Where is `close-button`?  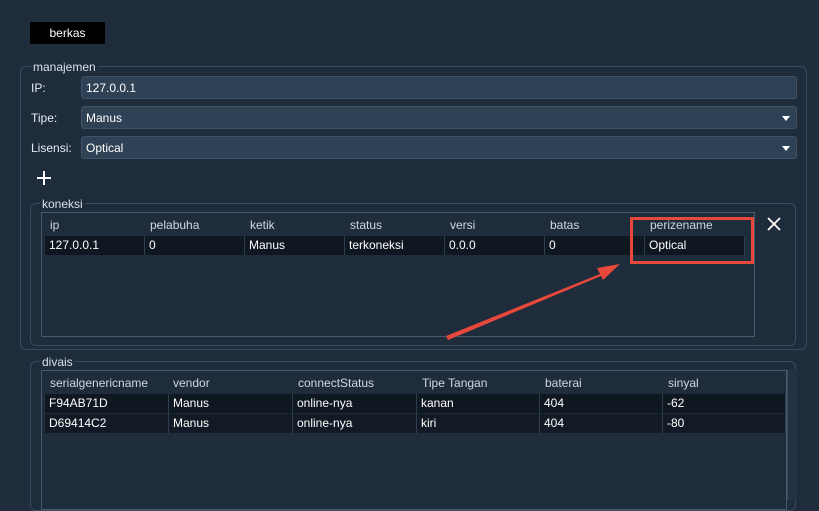 close-button is located at coordinates (774, 224).